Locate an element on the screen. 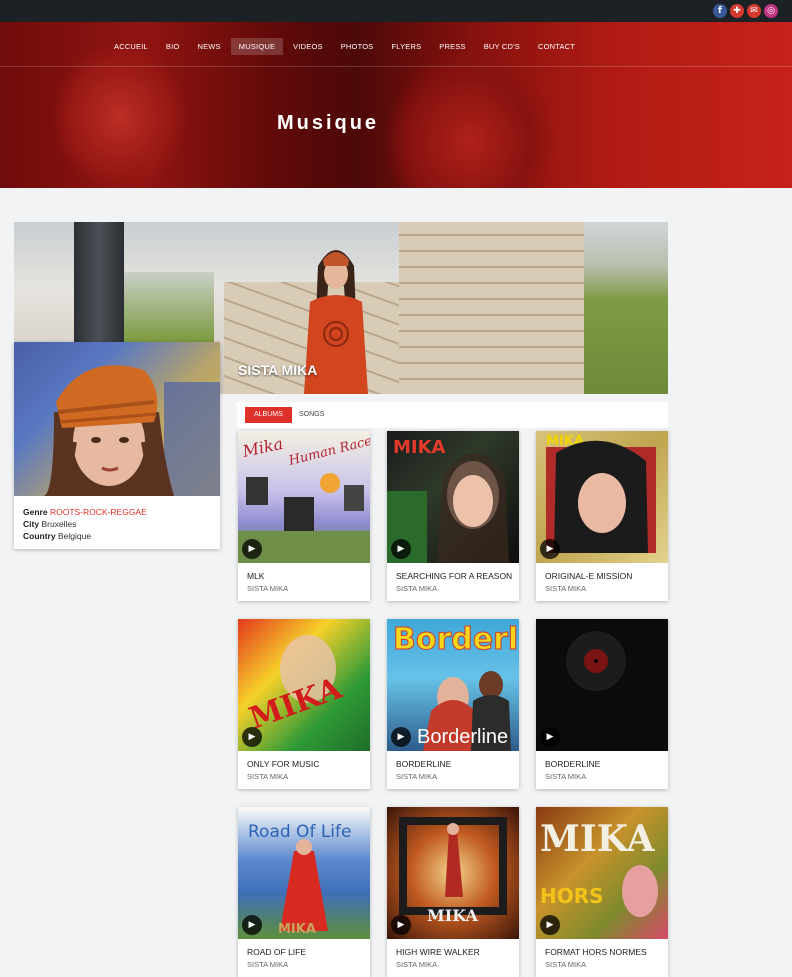 The height and width of the screenshot is (977, 792). album-card: MIKA ▶ SEARCHING FOR A REASON SISTA MIKA is located at coordinates (453, 516).